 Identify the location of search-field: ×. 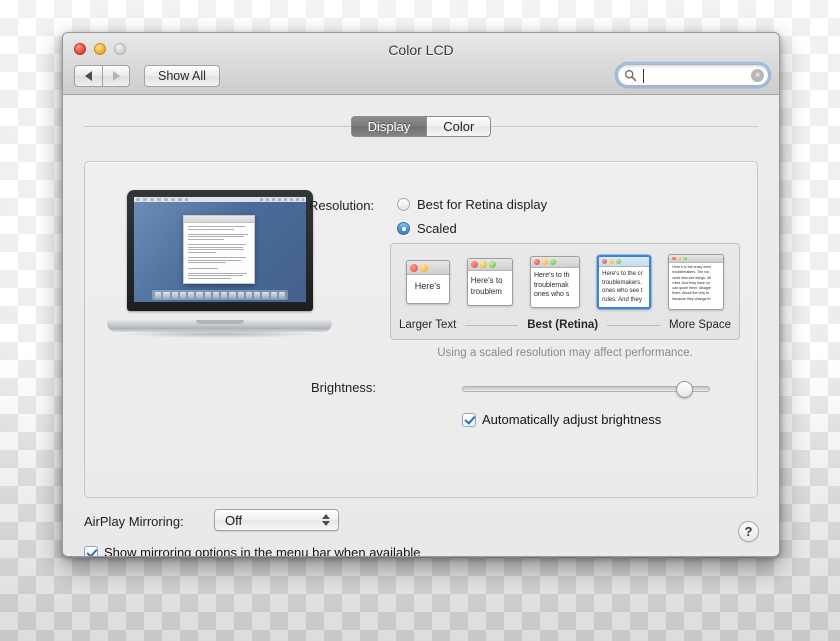
(693, 75).